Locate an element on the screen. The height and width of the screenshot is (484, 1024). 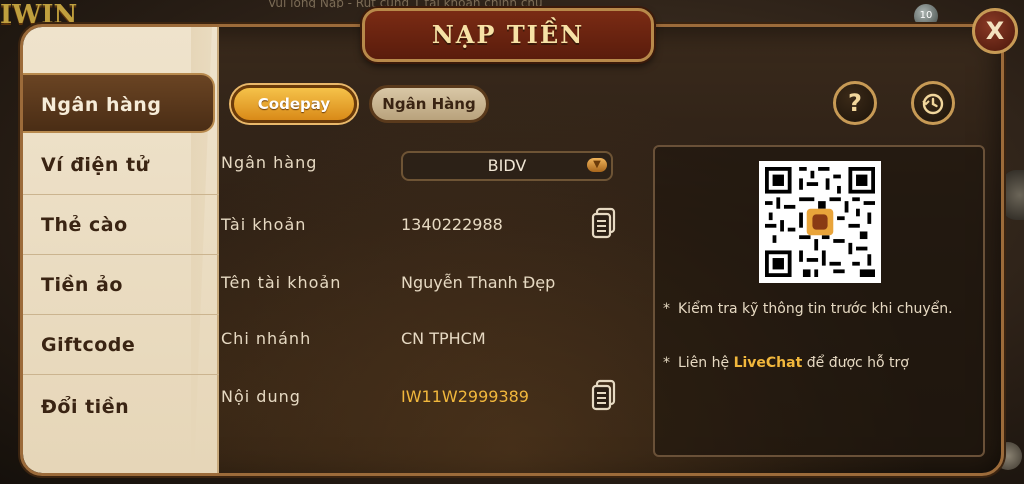
info-note-1: * Kiểm tra kỹ thông tin trước khi chuyển. is located at coordinates (808, 309).